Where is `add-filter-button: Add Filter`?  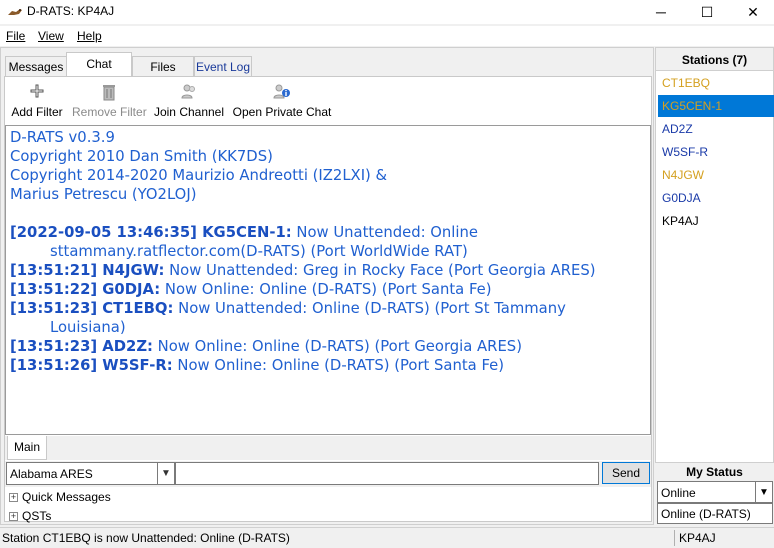 add-filter-button: Add Filter is located at coordinates (37, 101).